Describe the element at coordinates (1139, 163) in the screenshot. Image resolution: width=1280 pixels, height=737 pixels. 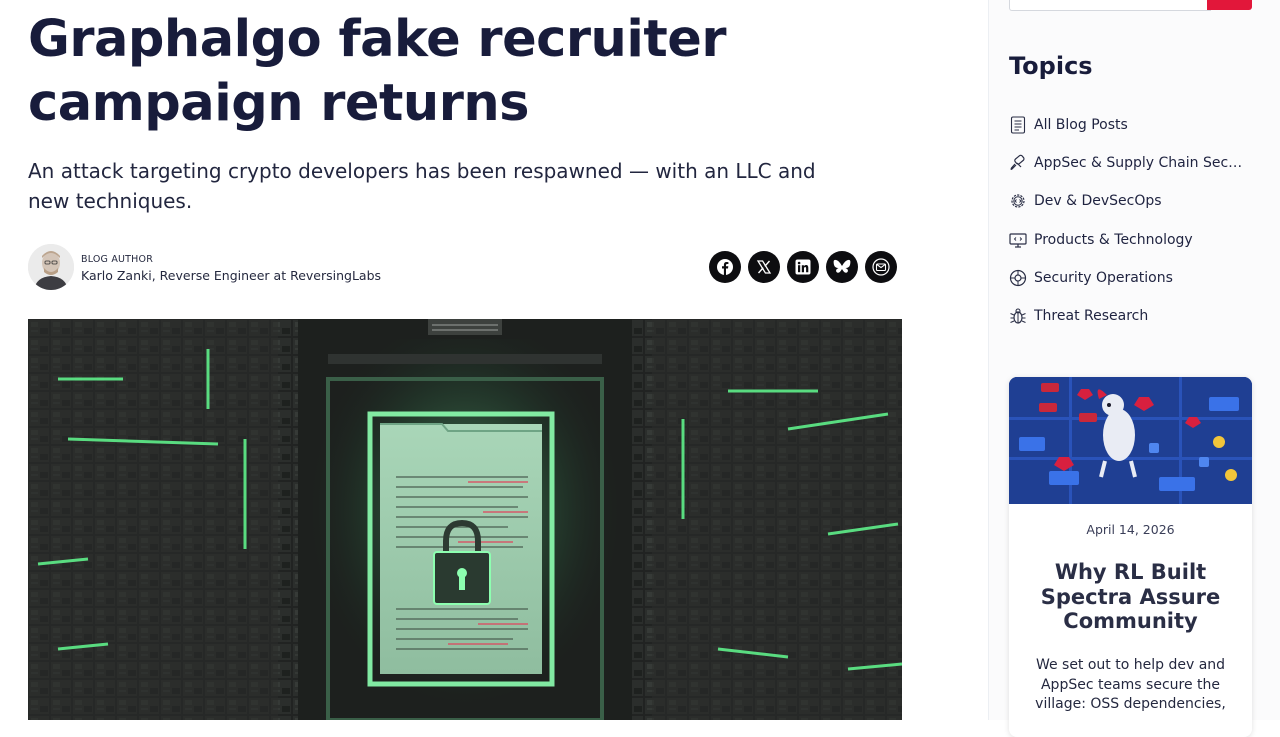
I see `topic-label: AppSec & Supply Chain Security` at that location.